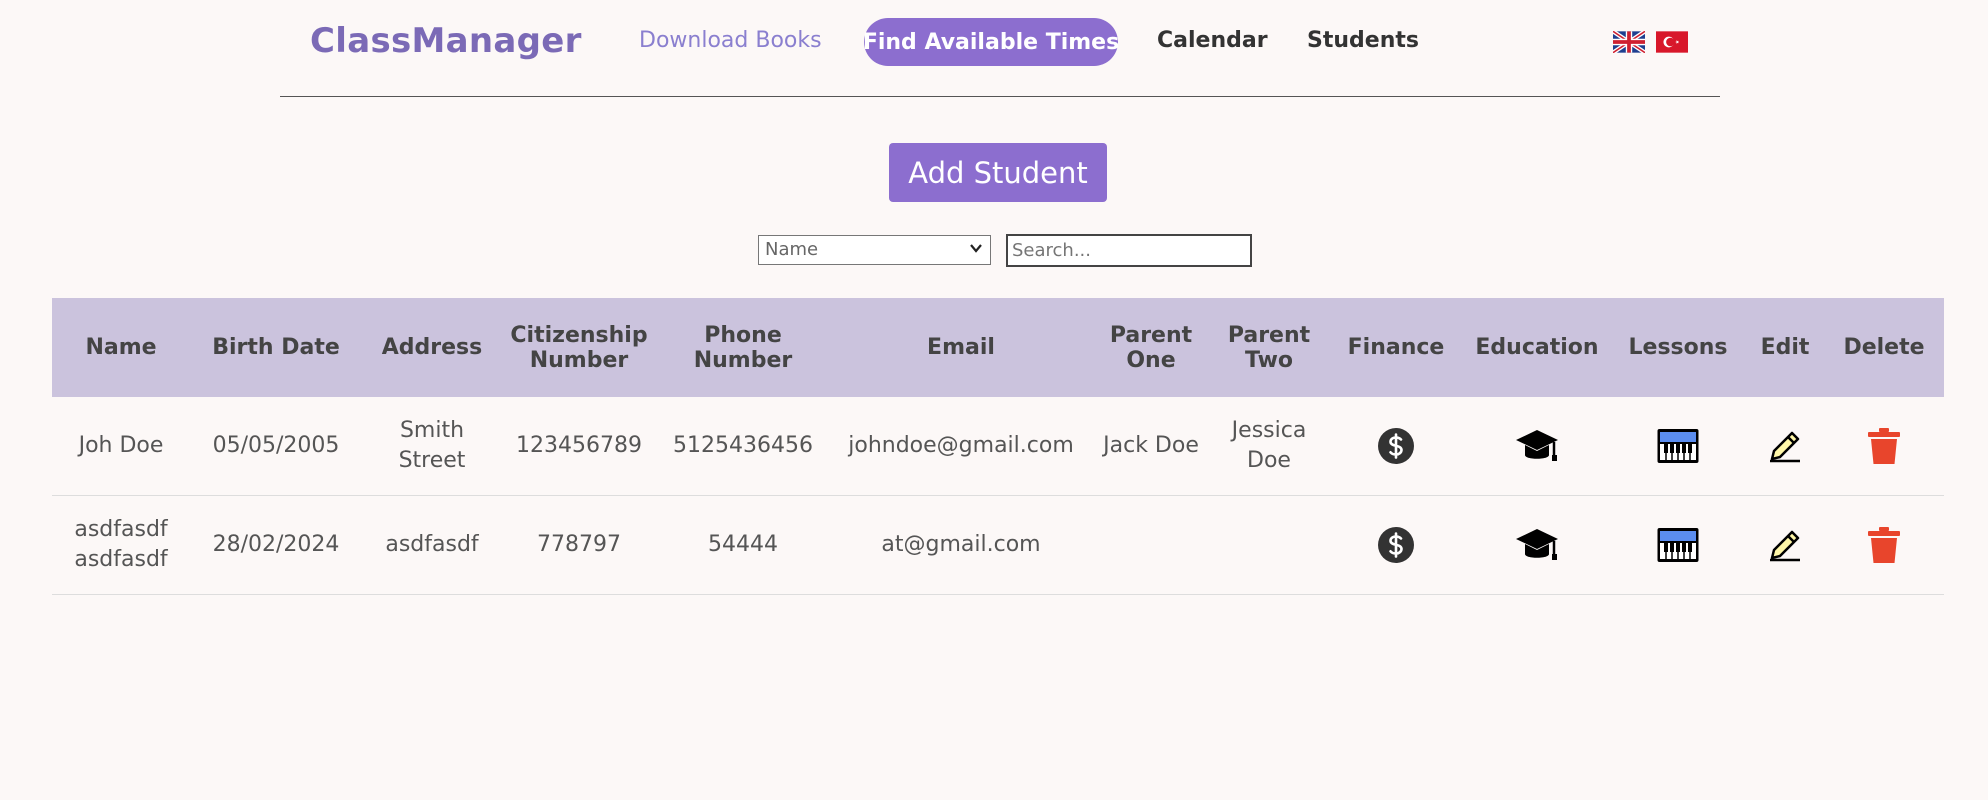 This screenshot has width=1988, height=800. What do you see at coordinates (276, 446) in the screenshot?
I see `cell-birth-date: 05/05/2005` at bounding box center [276, 446].